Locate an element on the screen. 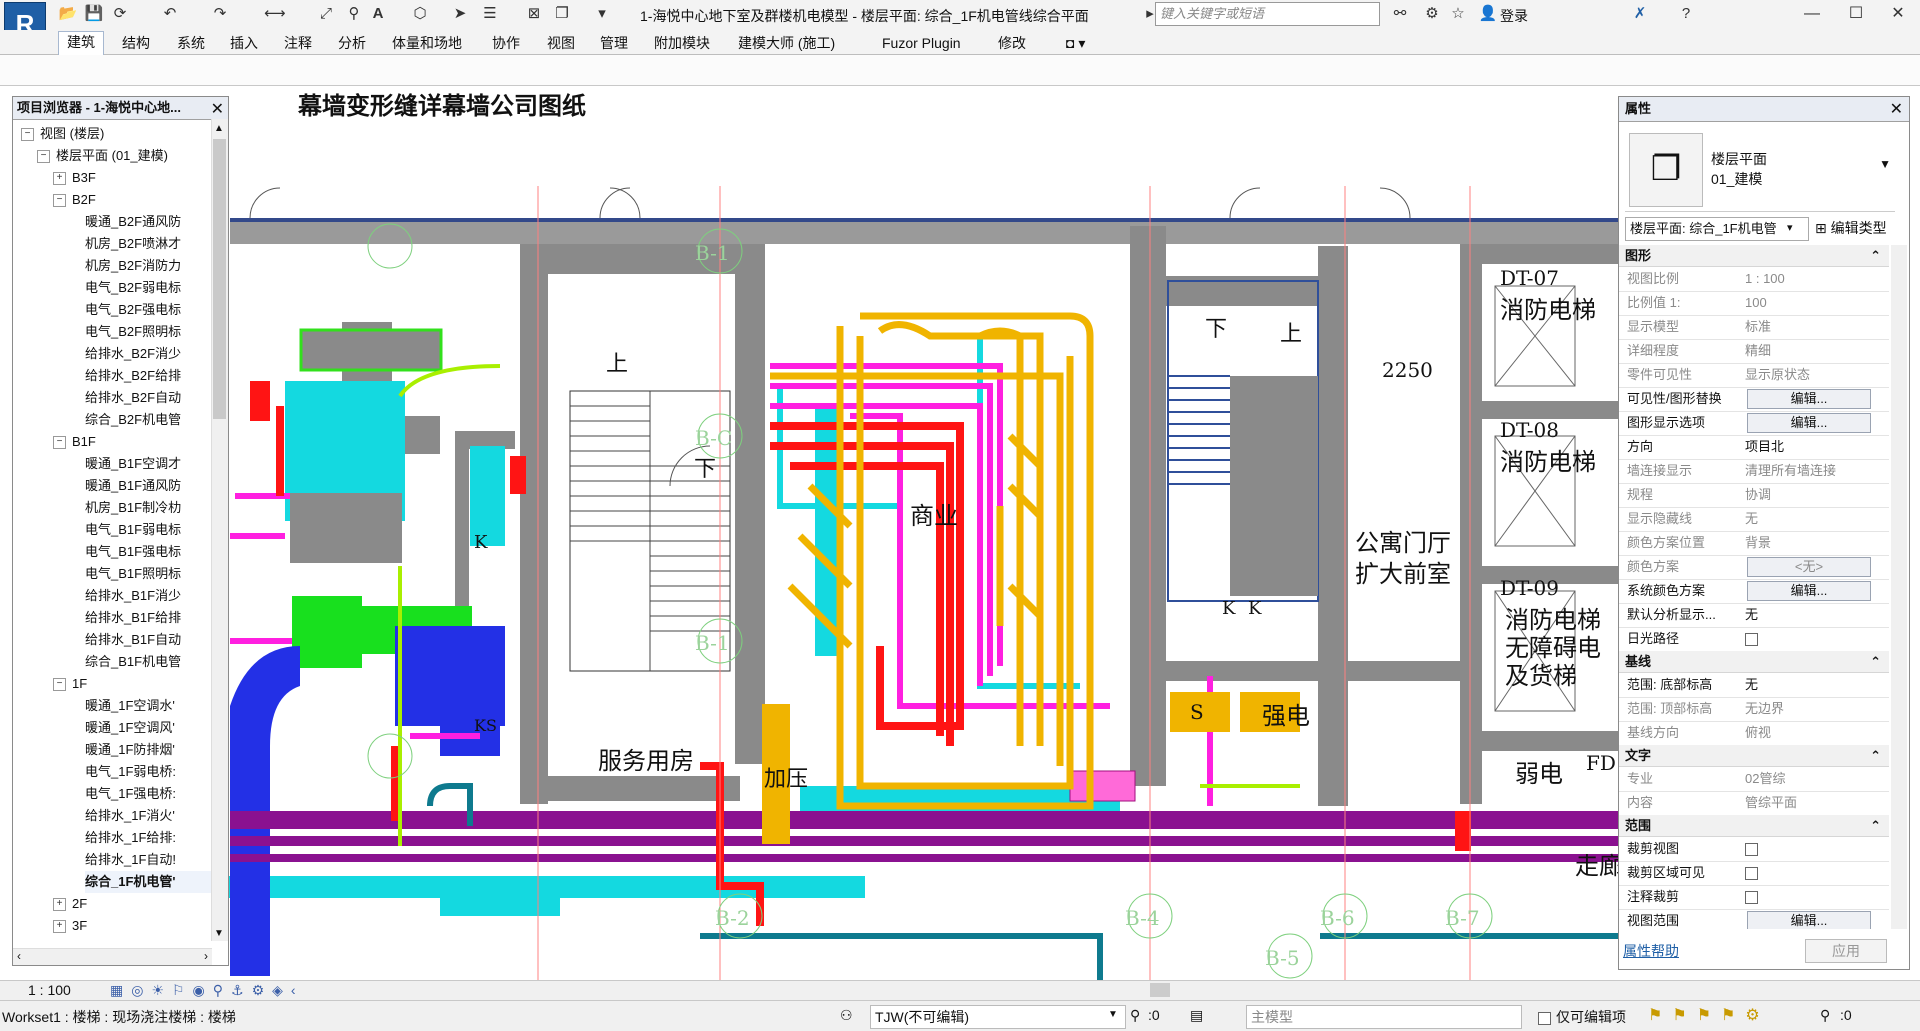  browser-horizontal-scrollbar: ‹ › is located at coordinates (112, 956).